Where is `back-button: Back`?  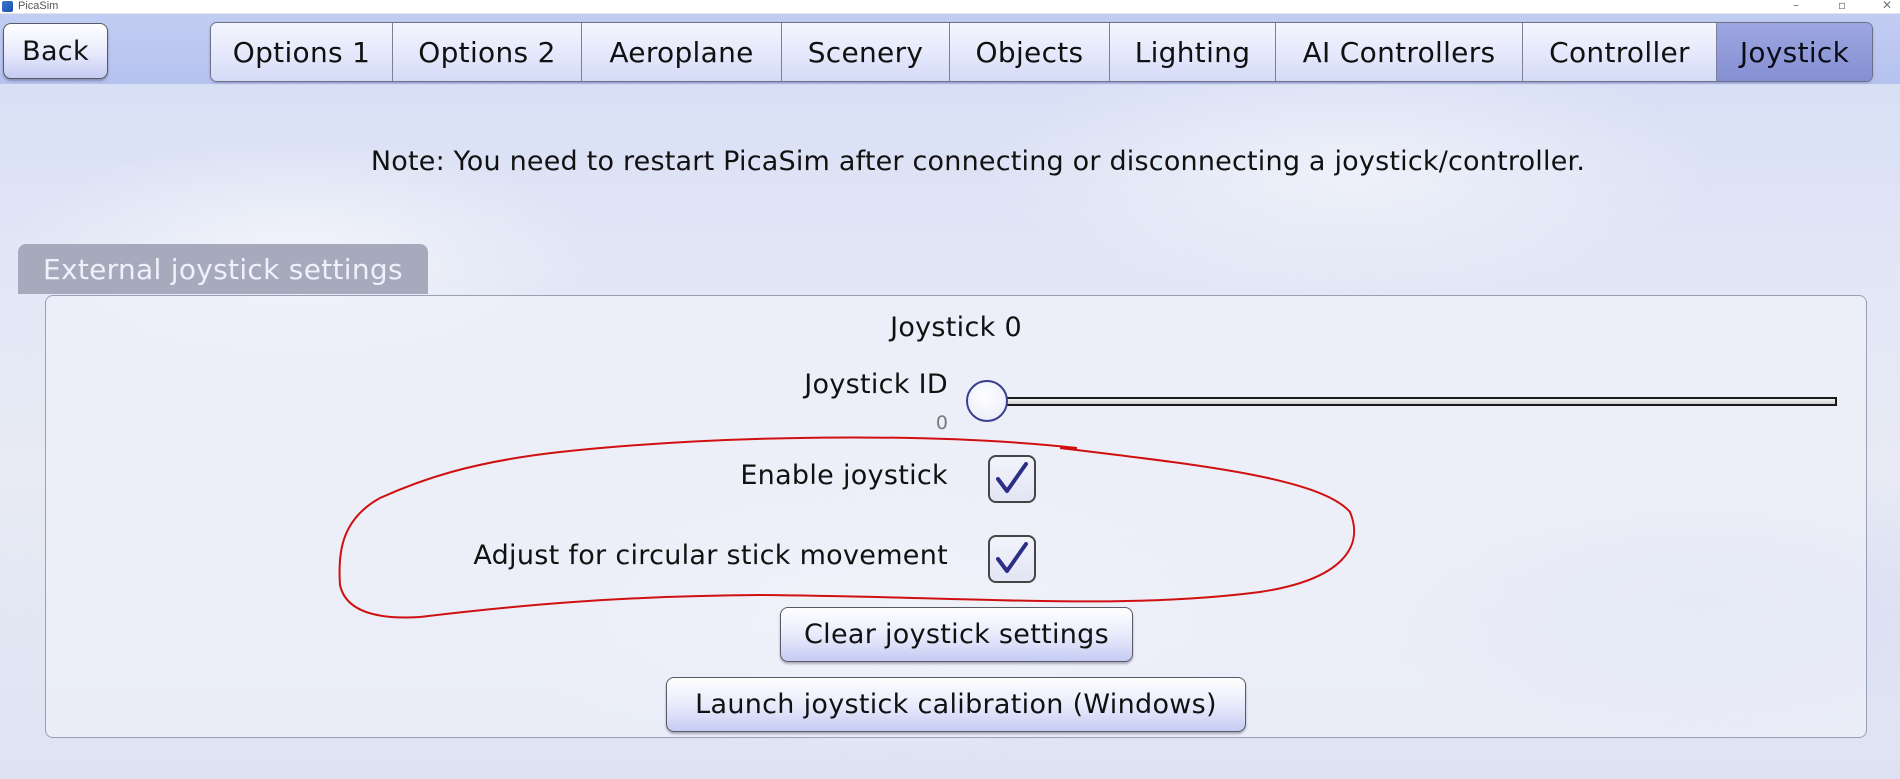
back-button: Back is located at coordinates (55, 51).